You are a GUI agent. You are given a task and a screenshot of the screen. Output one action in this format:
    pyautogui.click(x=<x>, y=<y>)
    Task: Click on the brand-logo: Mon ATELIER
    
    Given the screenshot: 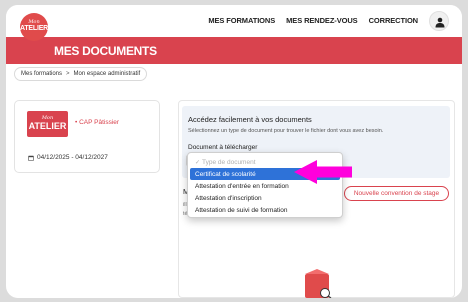 What is the action you would take?
    pyautogui.click(x=34, y=27)
    